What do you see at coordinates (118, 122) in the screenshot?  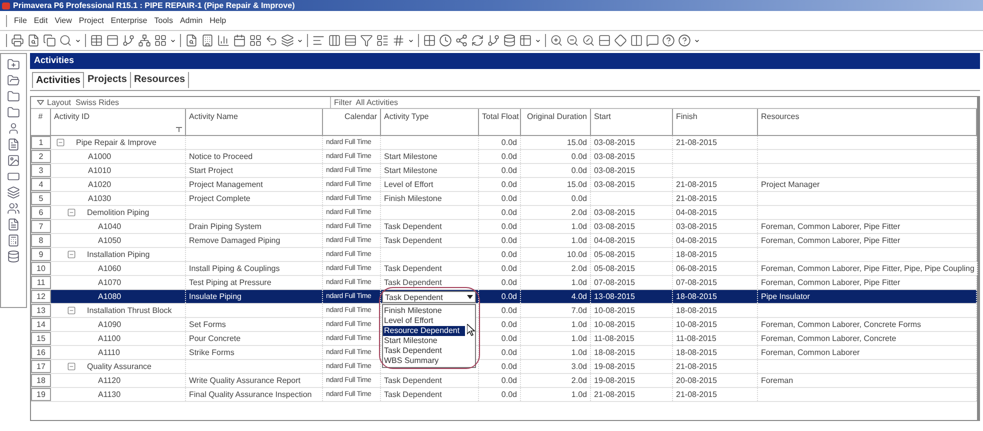 I see `column-header: Activity ID` at bounding box center [118, 122].